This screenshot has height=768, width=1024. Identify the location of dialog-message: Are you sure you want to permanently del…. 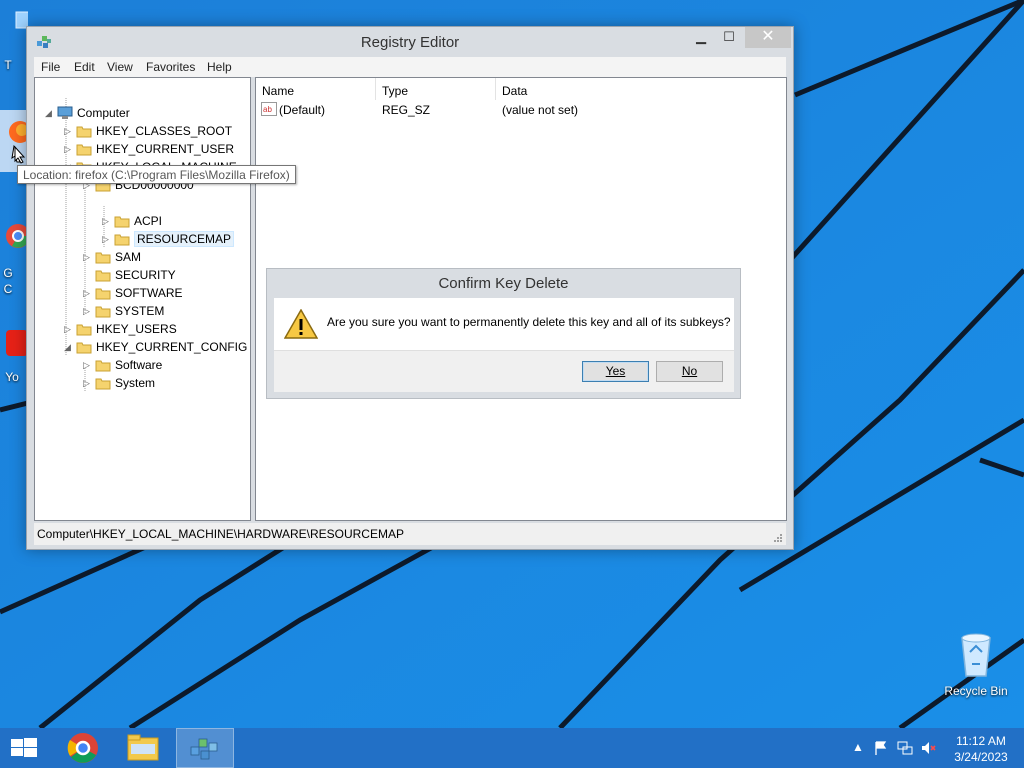
(529, 322).